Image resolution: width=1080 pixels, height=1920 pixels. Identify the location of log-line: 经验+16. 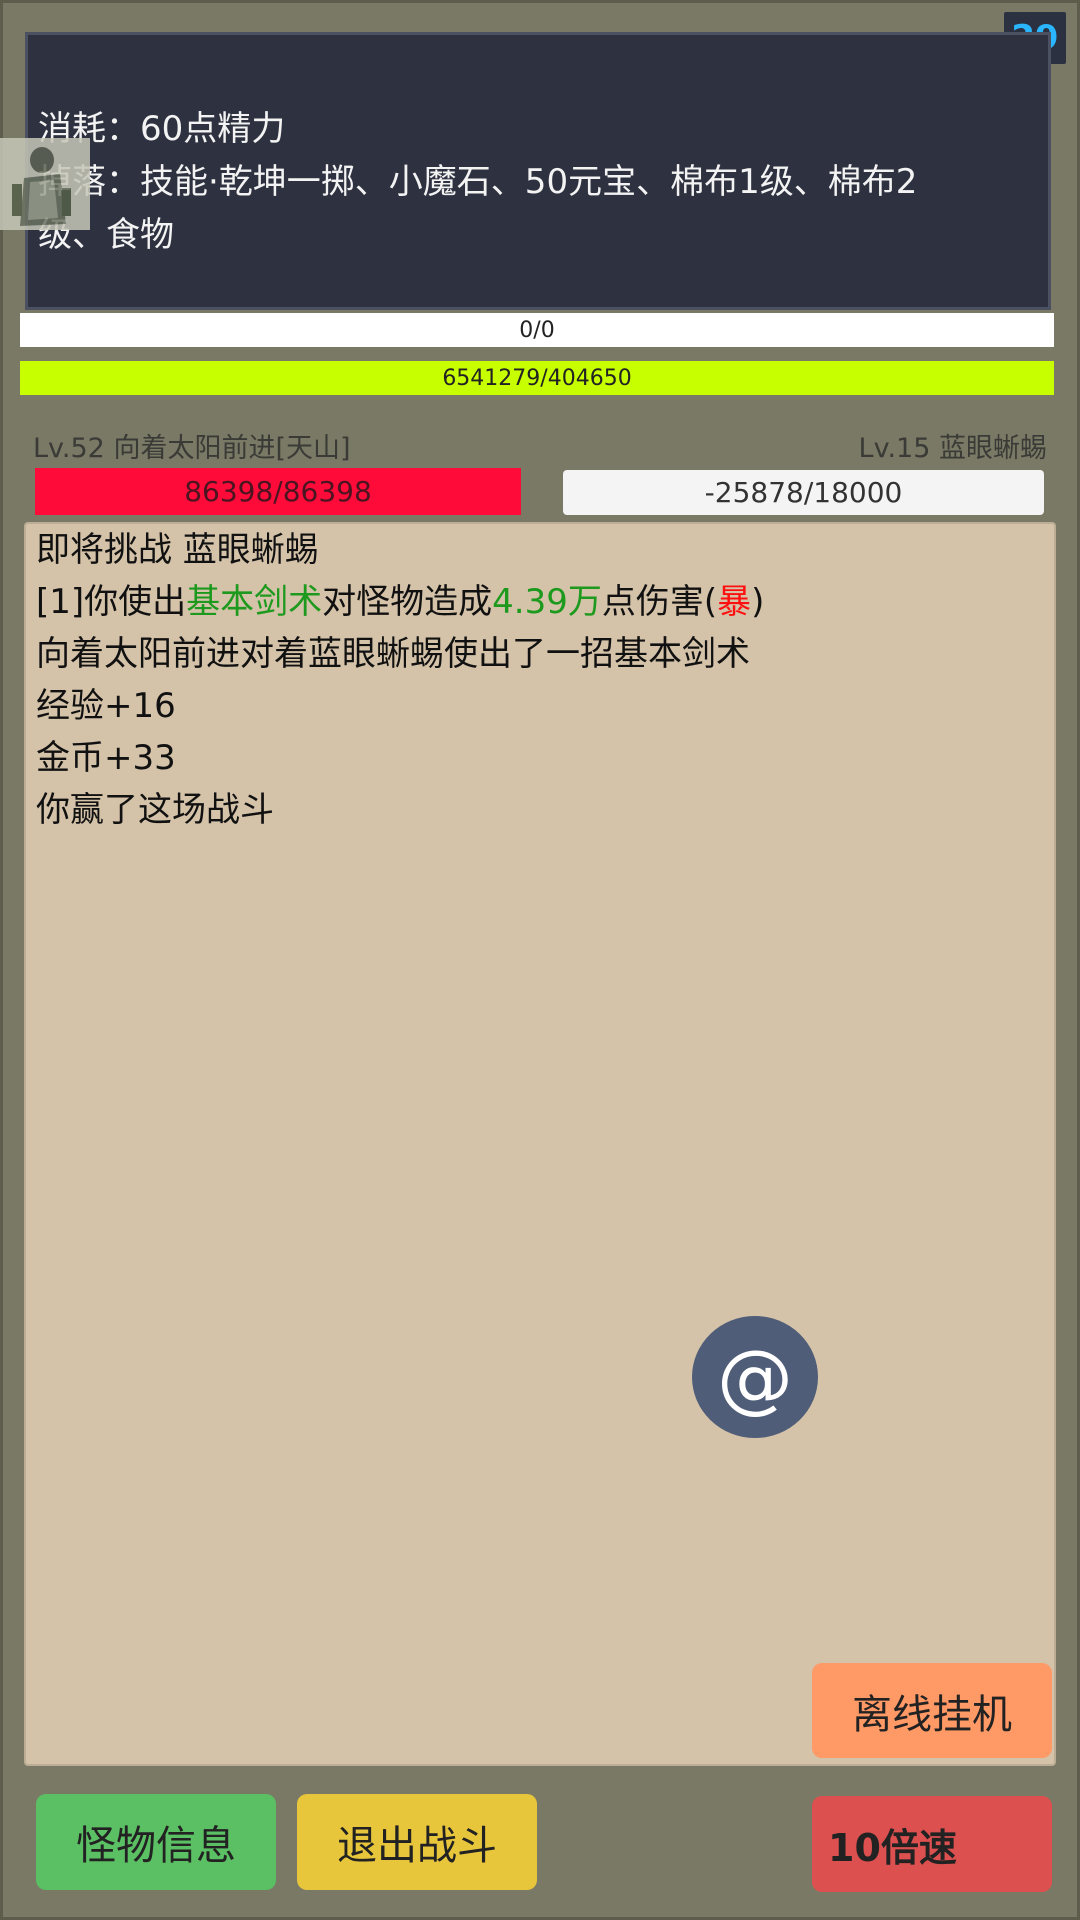
(106, 706).